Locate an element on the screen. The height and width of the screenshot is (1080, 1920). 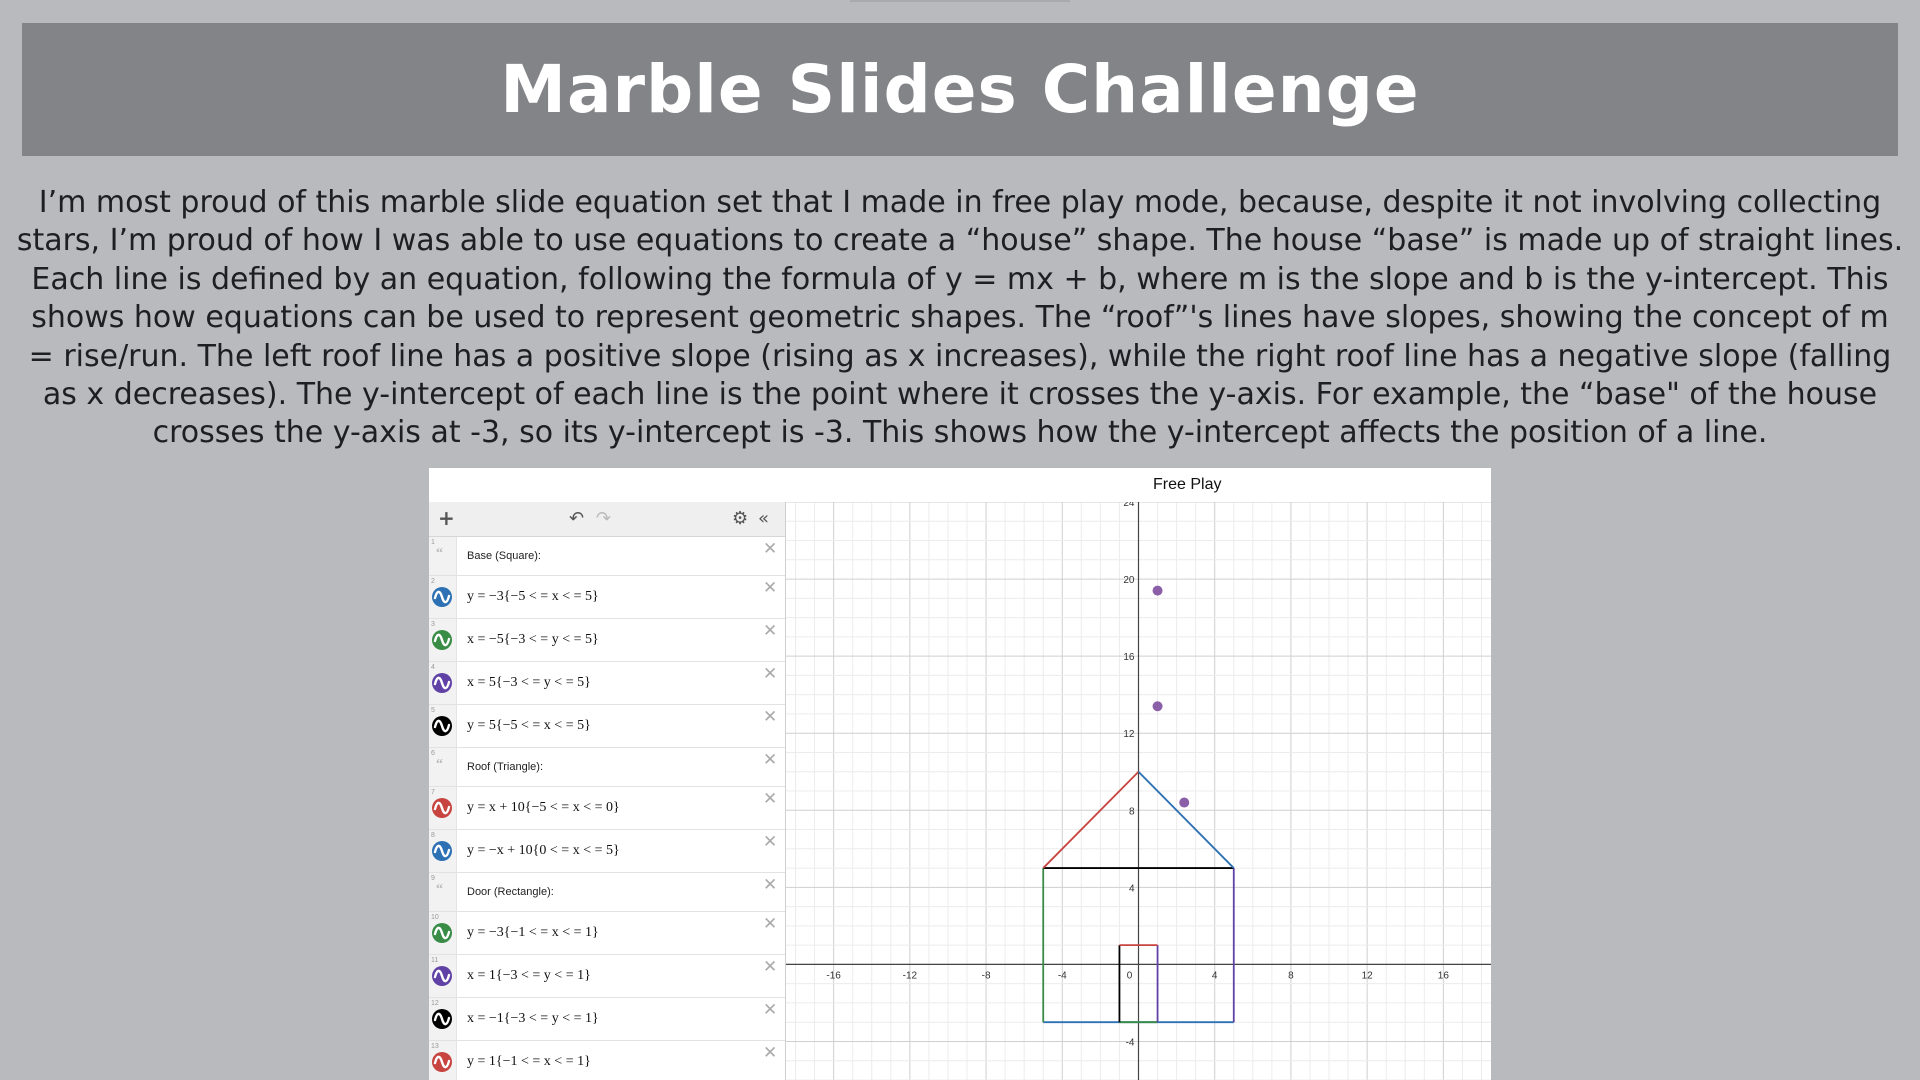
row-number: 4 is located at coordinates (433, 667).